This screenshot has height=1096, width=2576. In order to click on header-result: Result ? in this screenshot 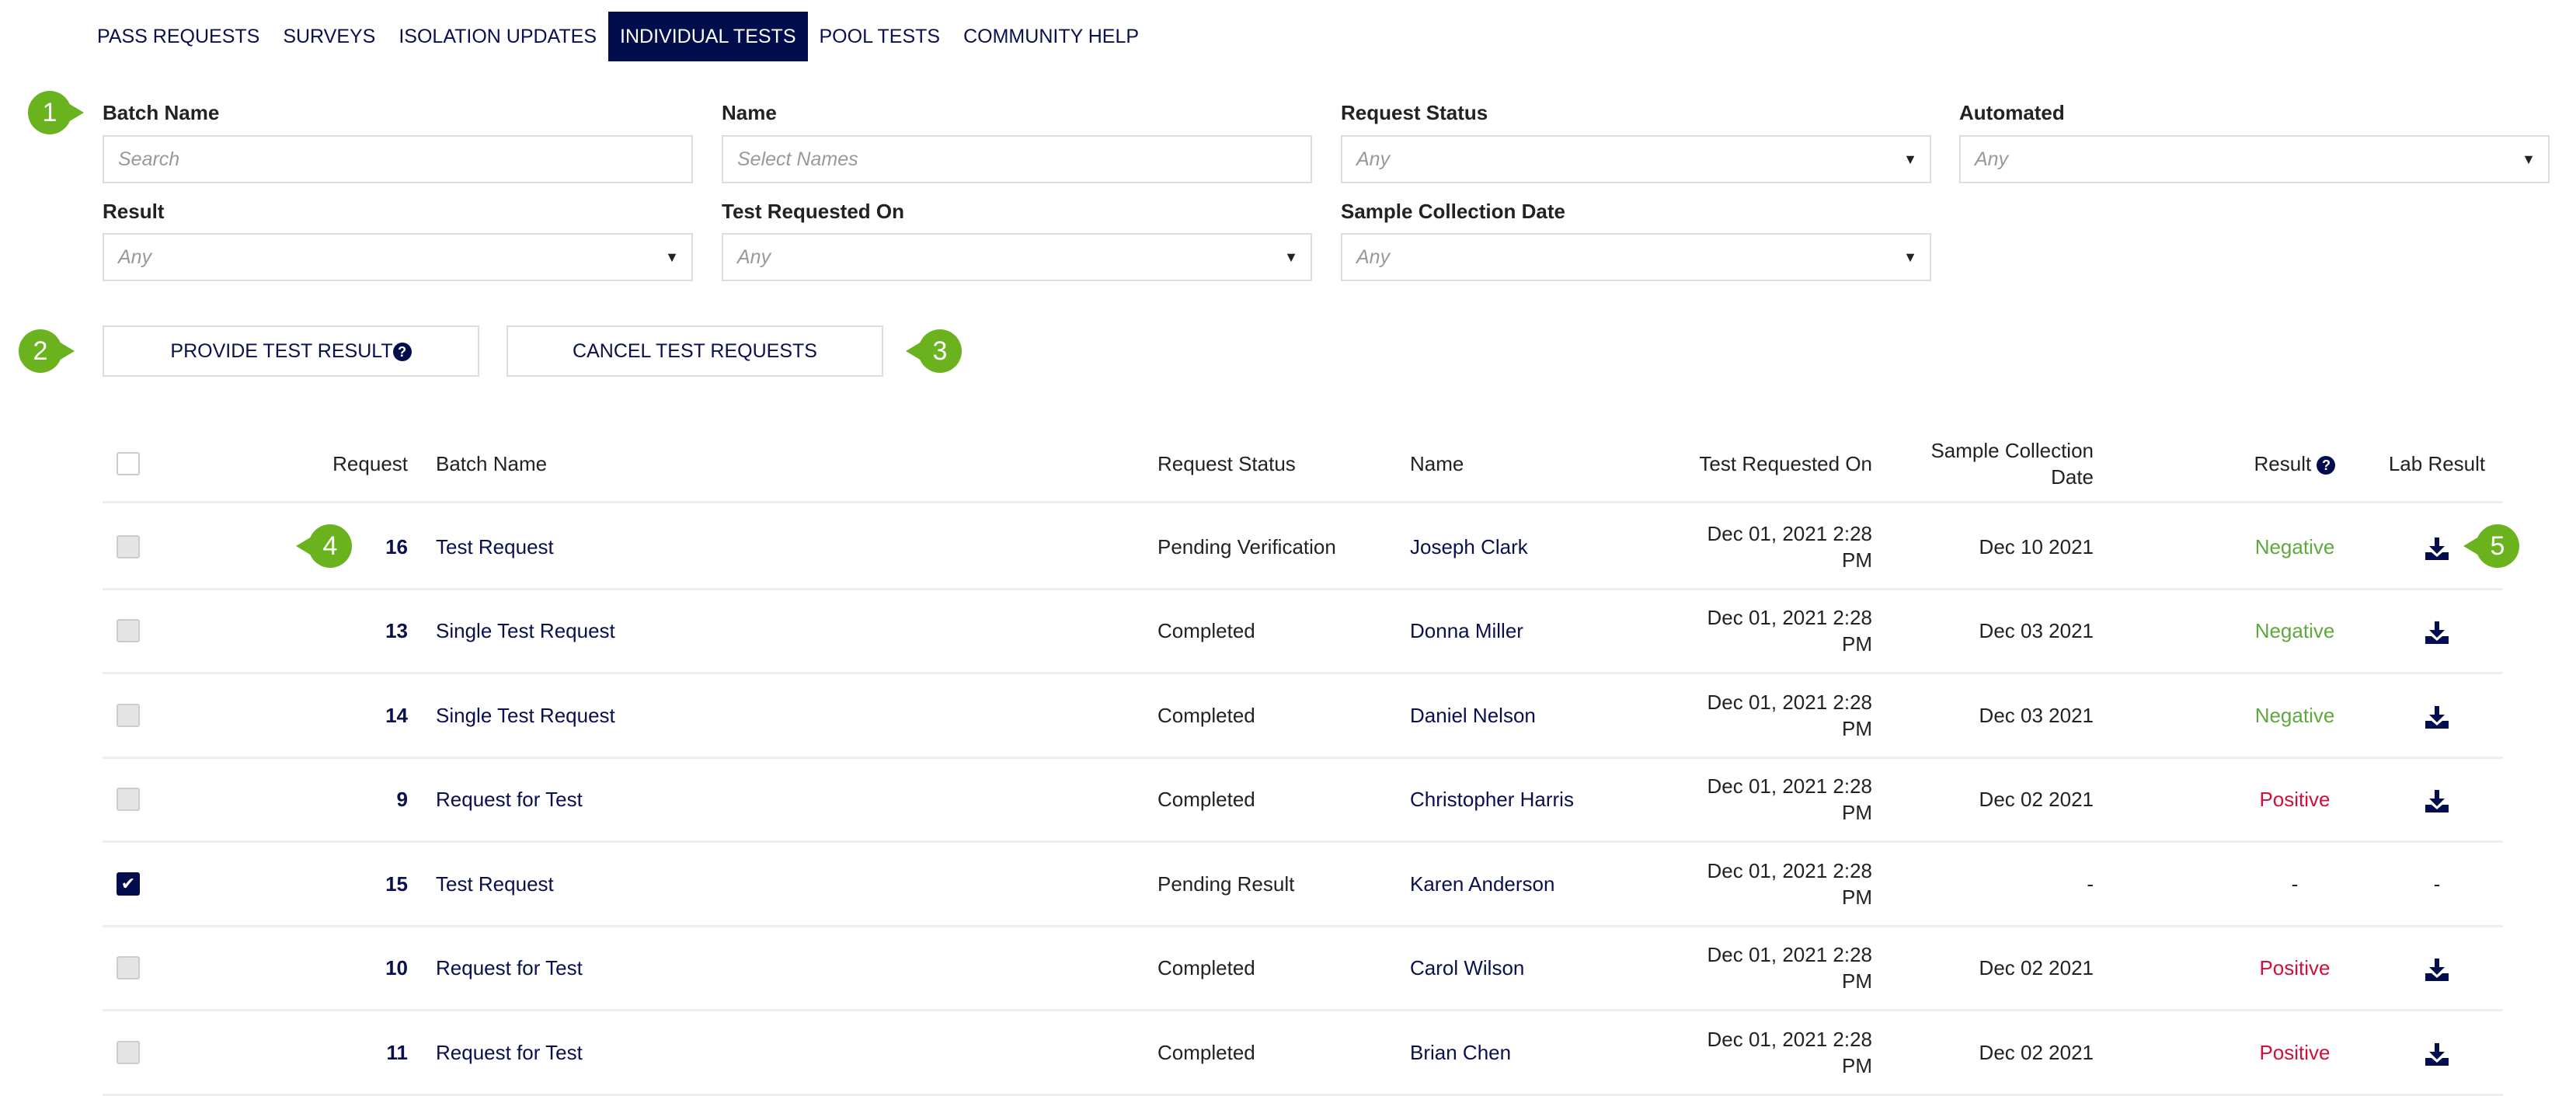, I will do `click(2294, 464)`.